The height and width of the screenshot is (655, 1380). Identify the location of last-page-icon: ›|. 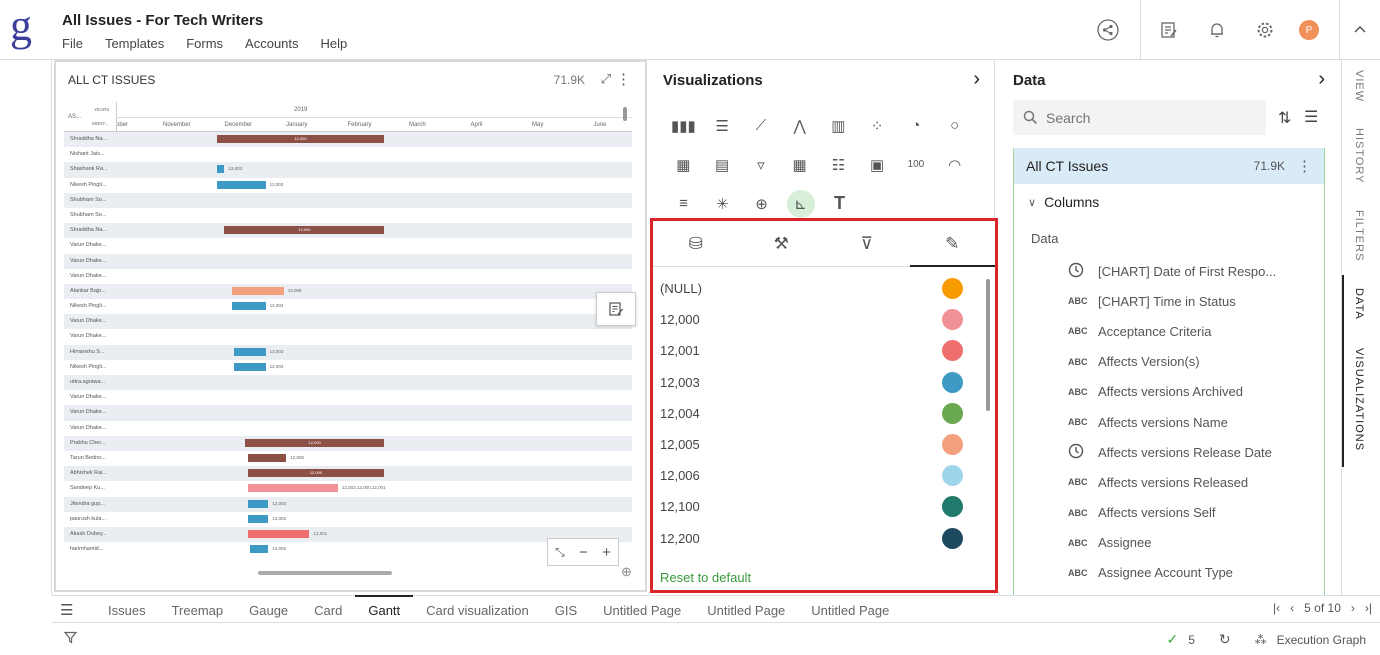
(1368, 608).